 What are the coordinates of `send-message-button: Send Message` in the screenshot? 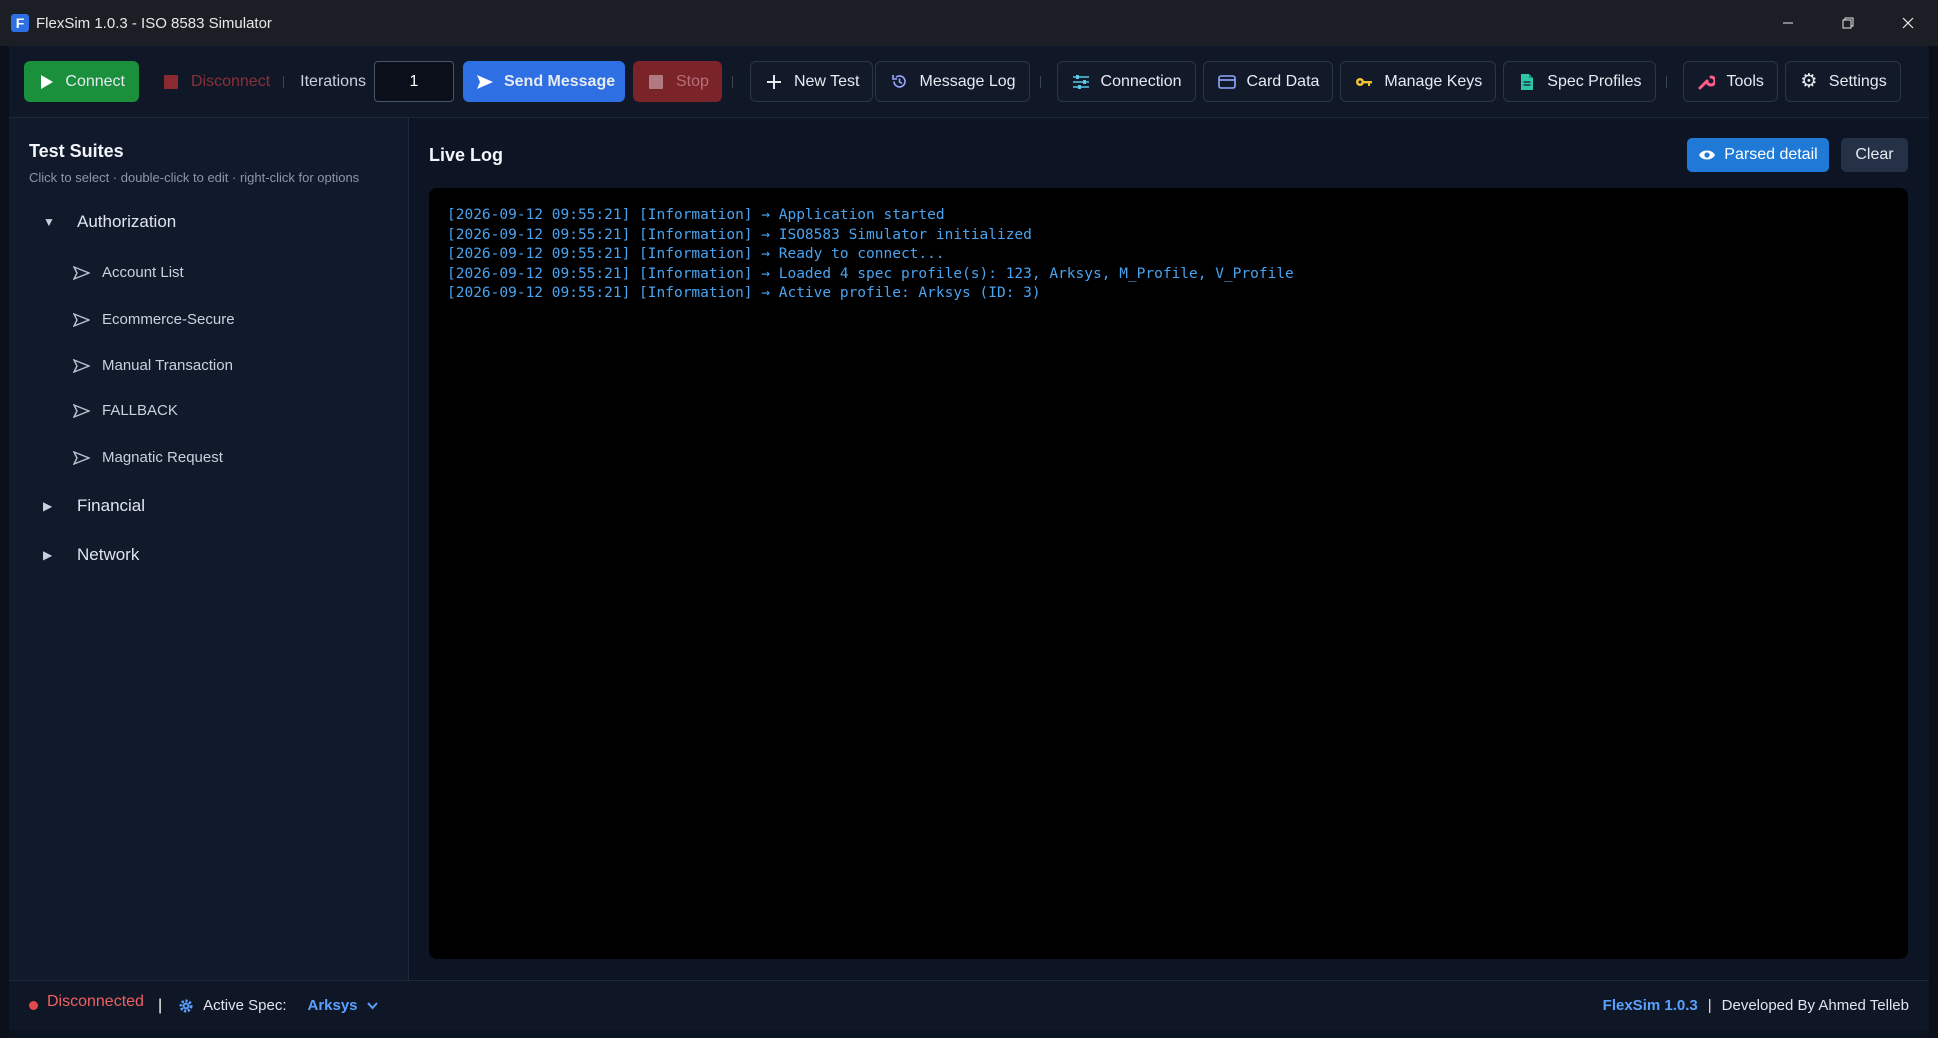 It's located at (543, 81).